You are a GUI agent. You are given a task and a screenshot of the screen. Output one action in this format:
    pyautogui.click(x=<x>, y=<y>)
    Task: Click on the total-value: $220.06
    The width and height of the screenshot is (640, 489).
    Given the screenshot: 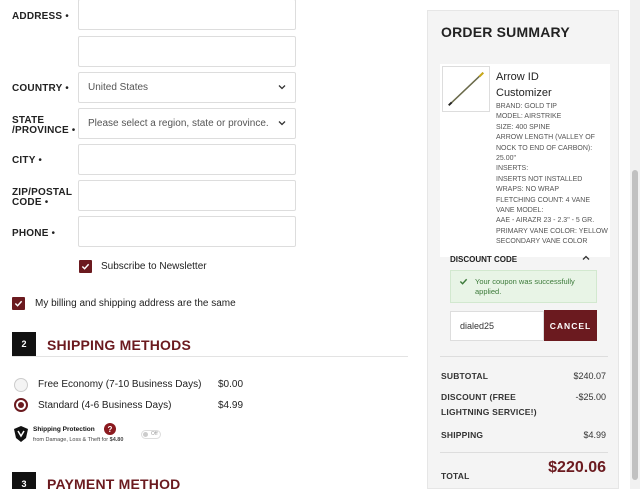 What is the action you would take?
    pyautogui.click(x=577, y=467)
    